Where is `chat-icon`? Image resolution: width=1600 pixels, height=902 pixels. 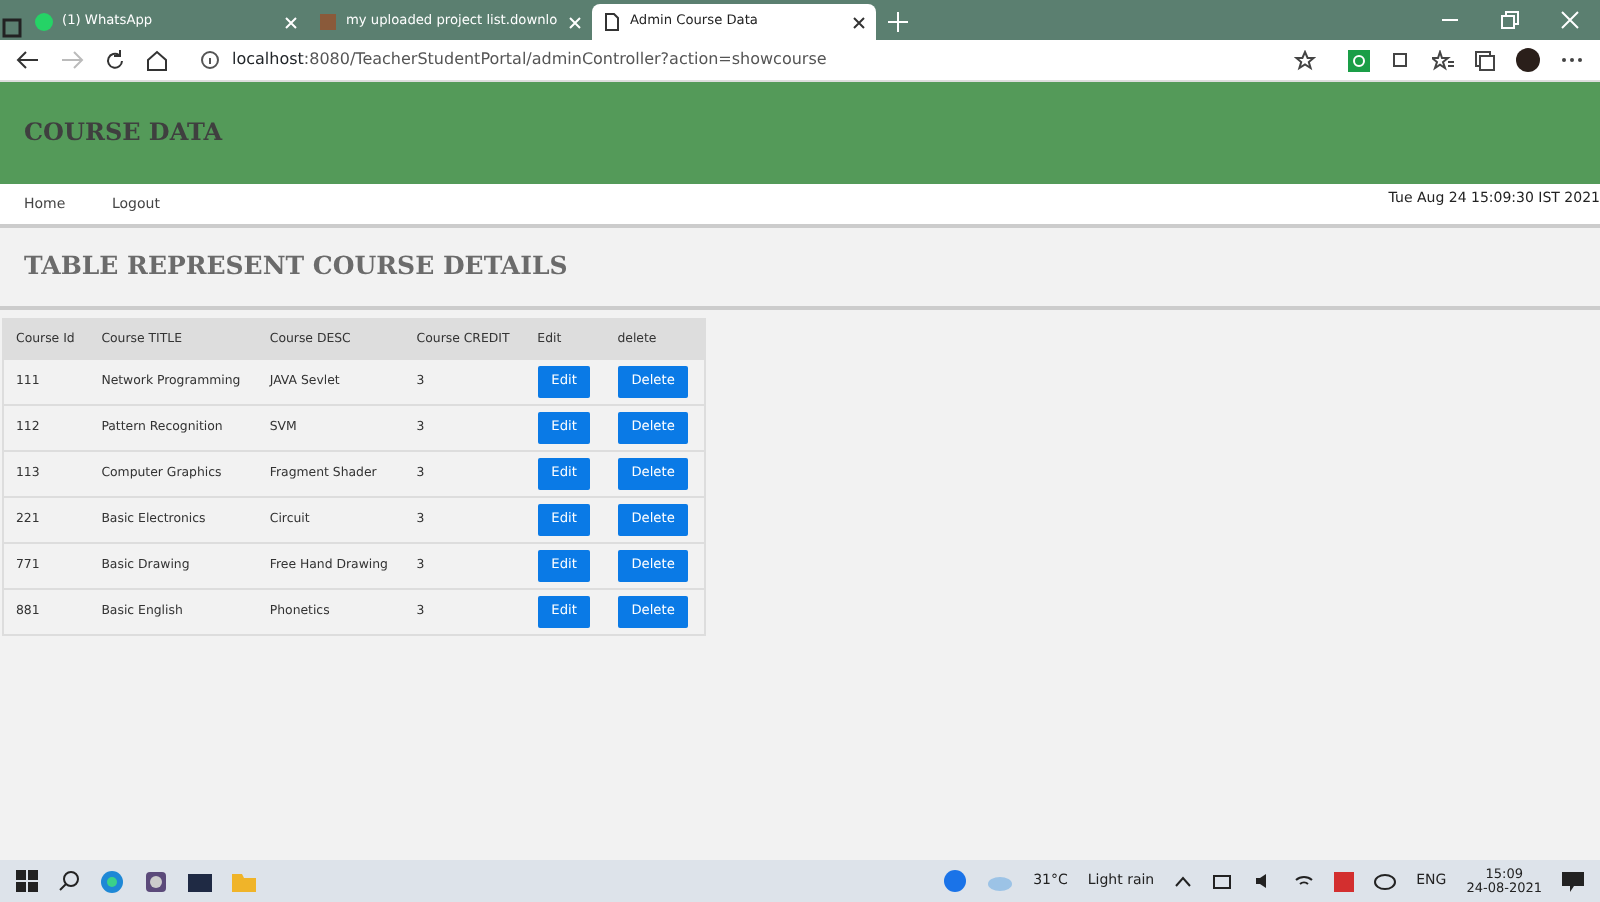 chat-icon is located at coordinates (44, 22).